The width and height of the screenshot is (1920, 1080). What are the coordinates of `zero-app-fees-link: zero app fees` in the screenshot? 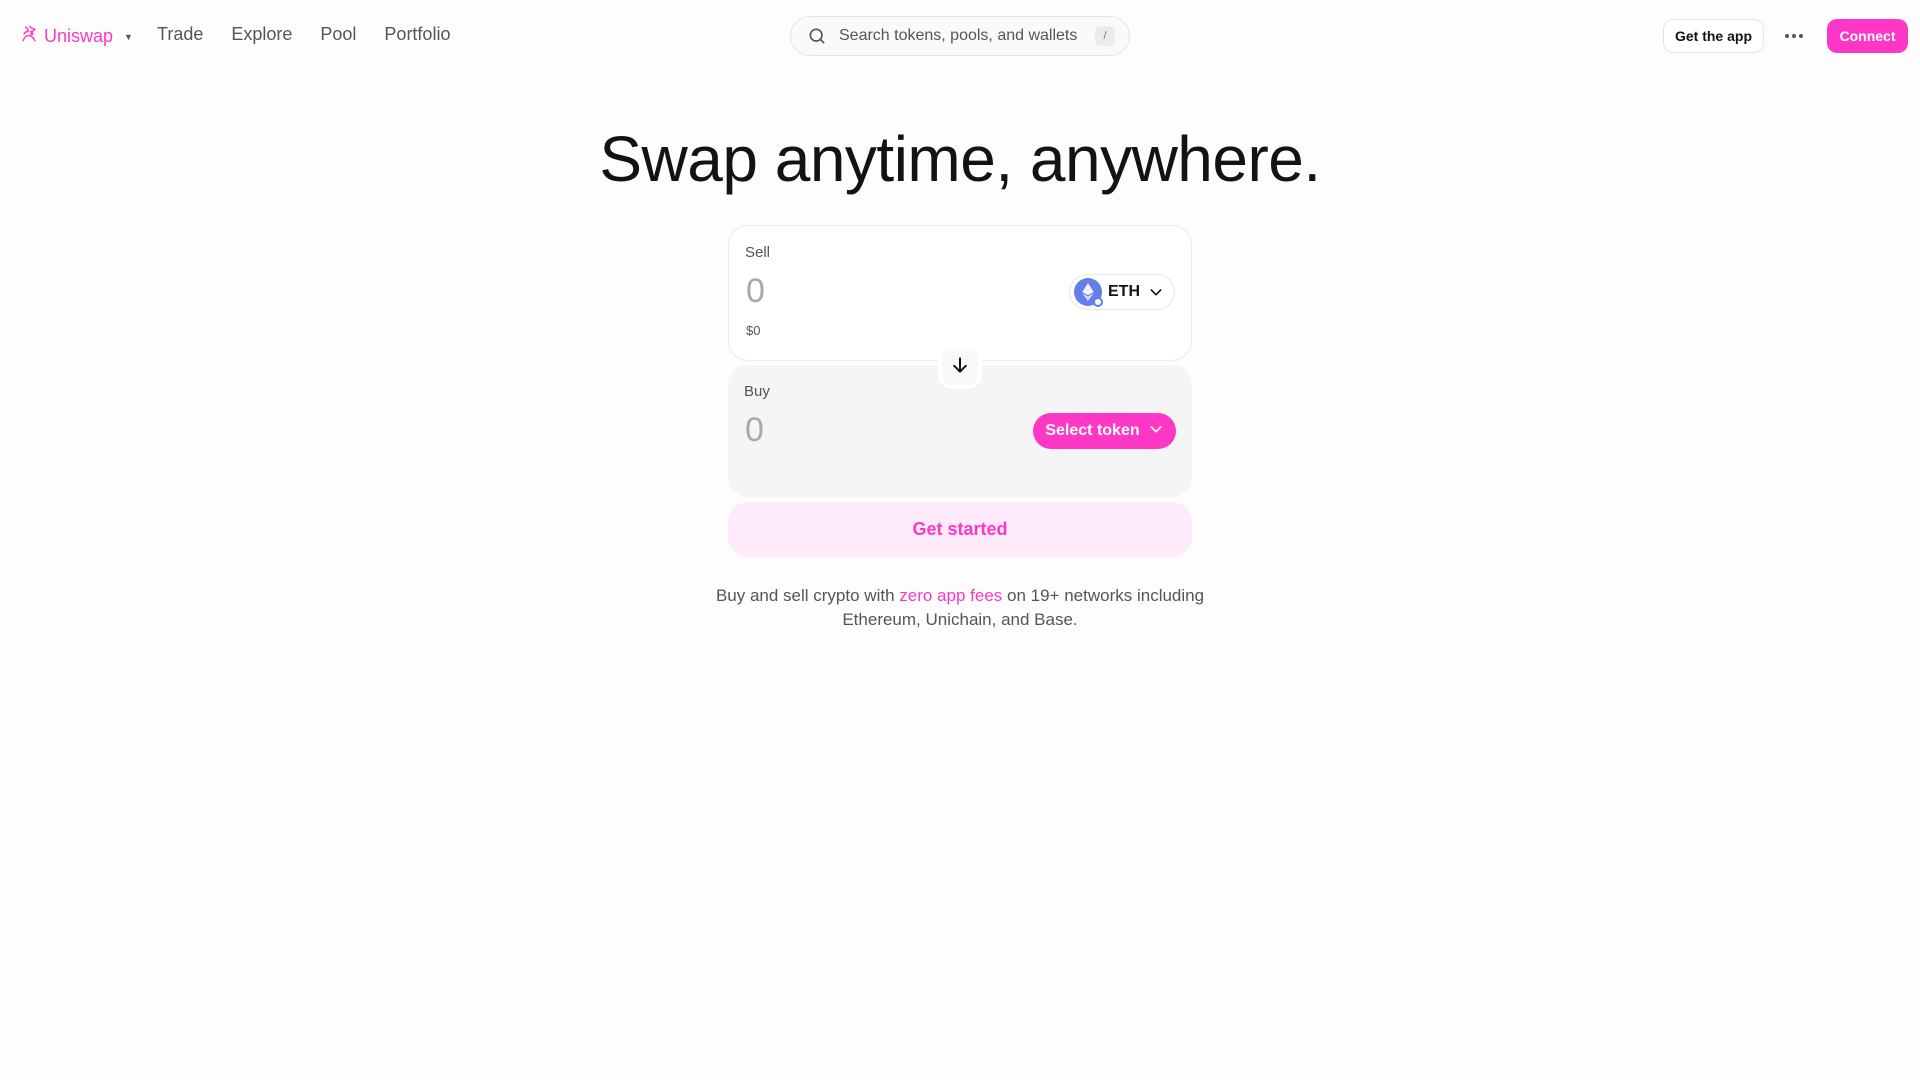 It's located at (950, 595).